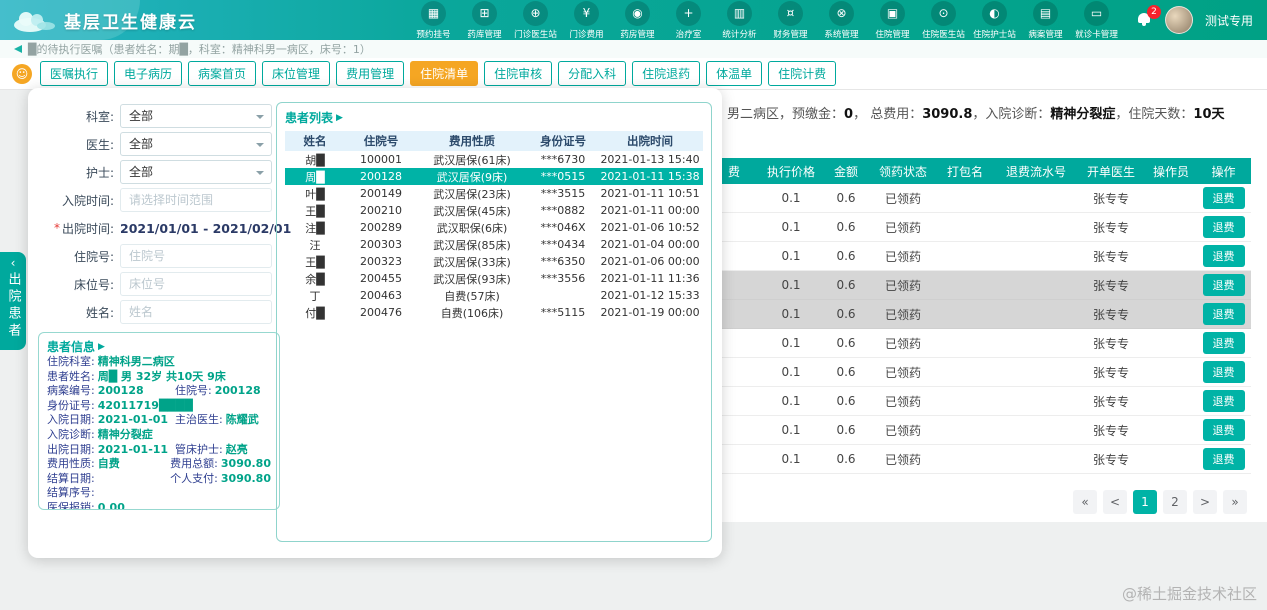  What do you see at coordinates (74, 73) in the screenshot?
I see `function-tab: 医嘱执行` at bounding box center [74, 73].